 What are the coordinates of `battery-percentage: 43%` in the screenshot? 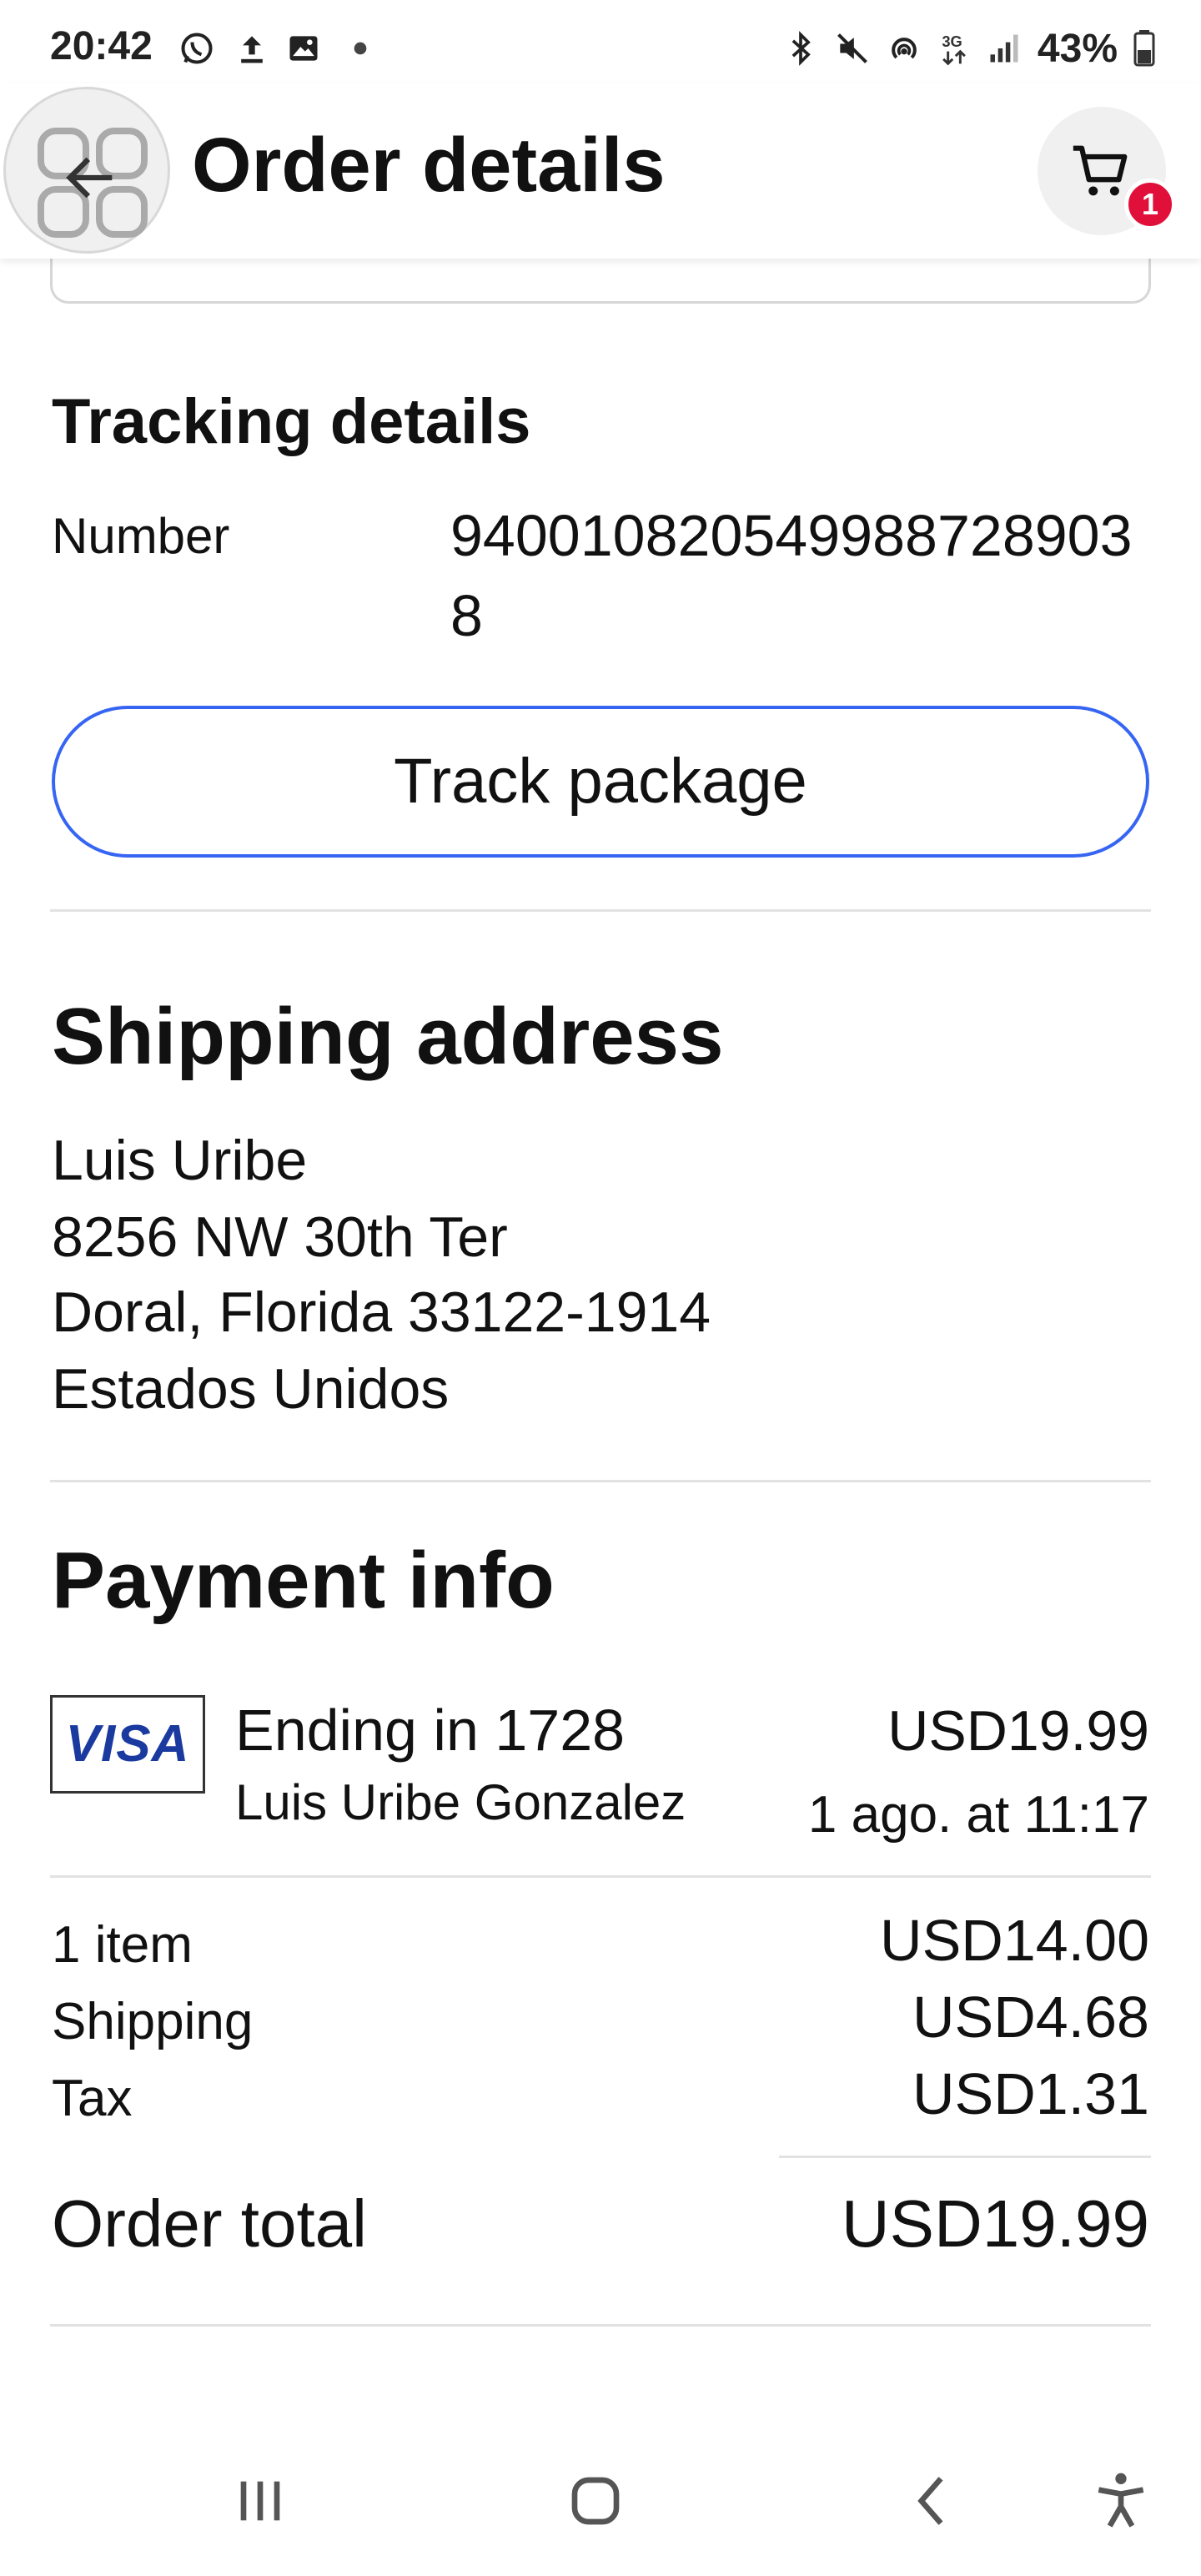 It's located at (1078, 48).